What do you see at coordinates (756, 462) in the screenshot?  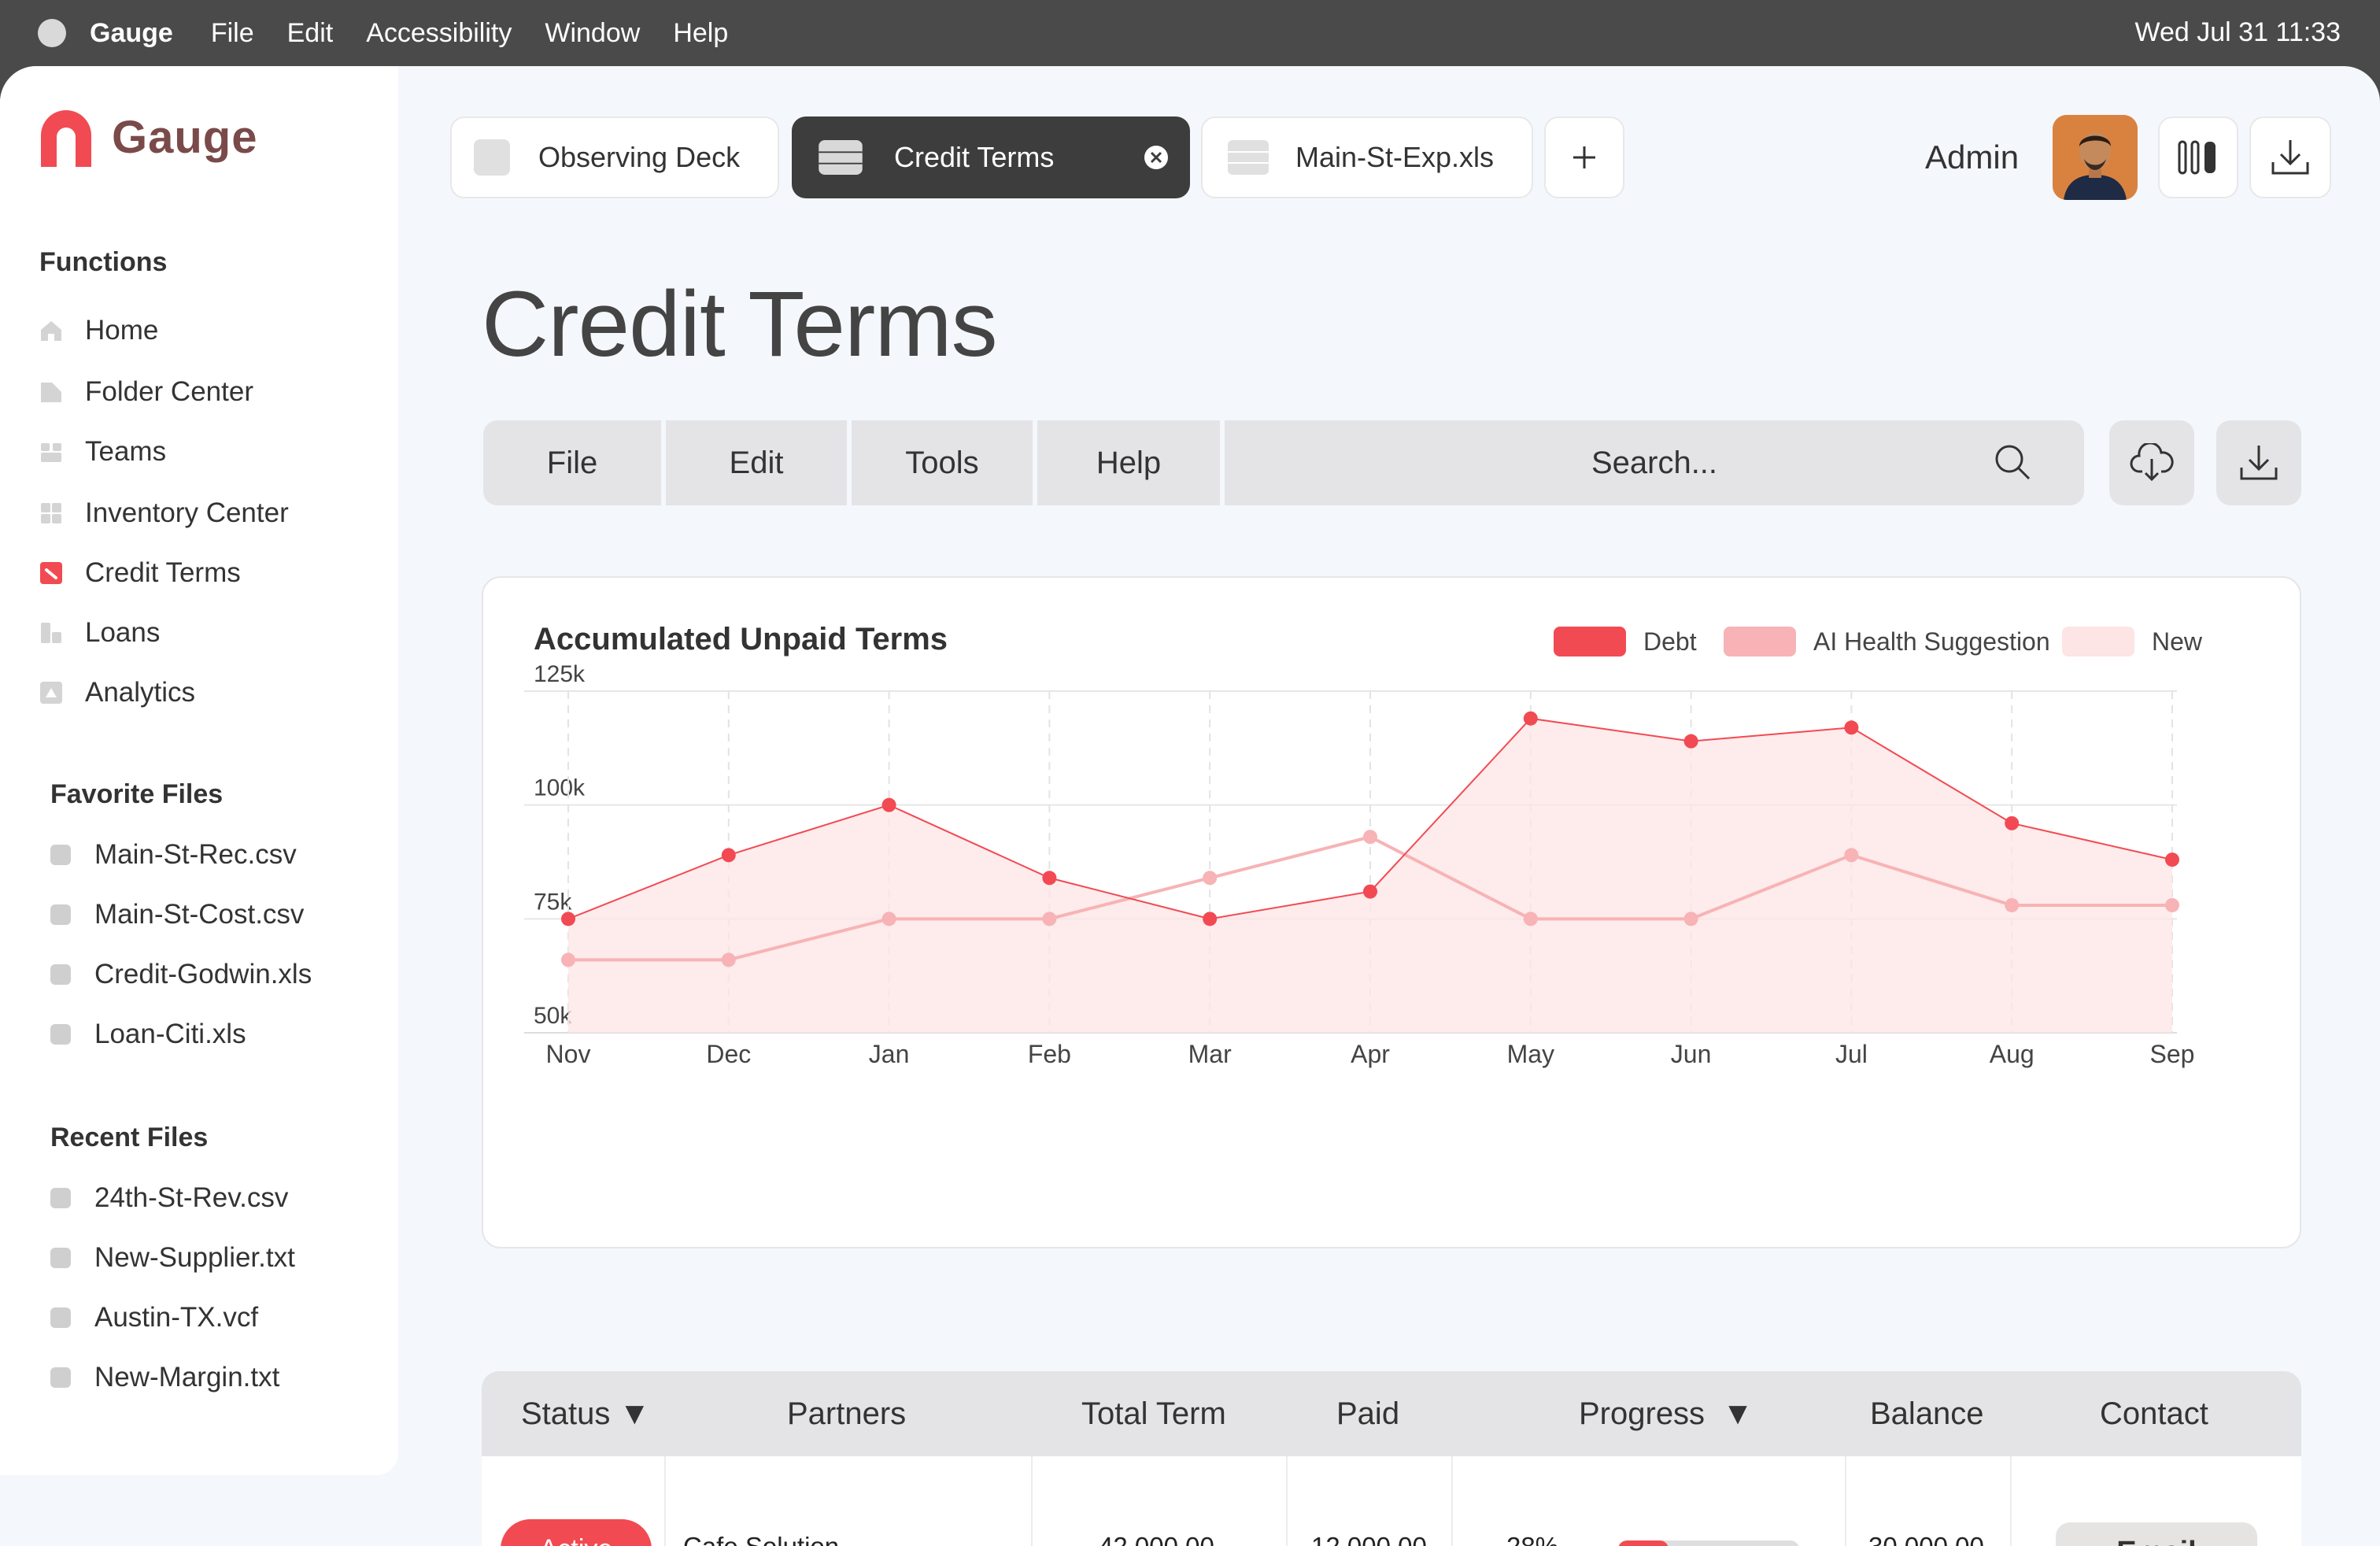 I see `toolbar-edit-button: Edit` at bounding box center [756, 462].